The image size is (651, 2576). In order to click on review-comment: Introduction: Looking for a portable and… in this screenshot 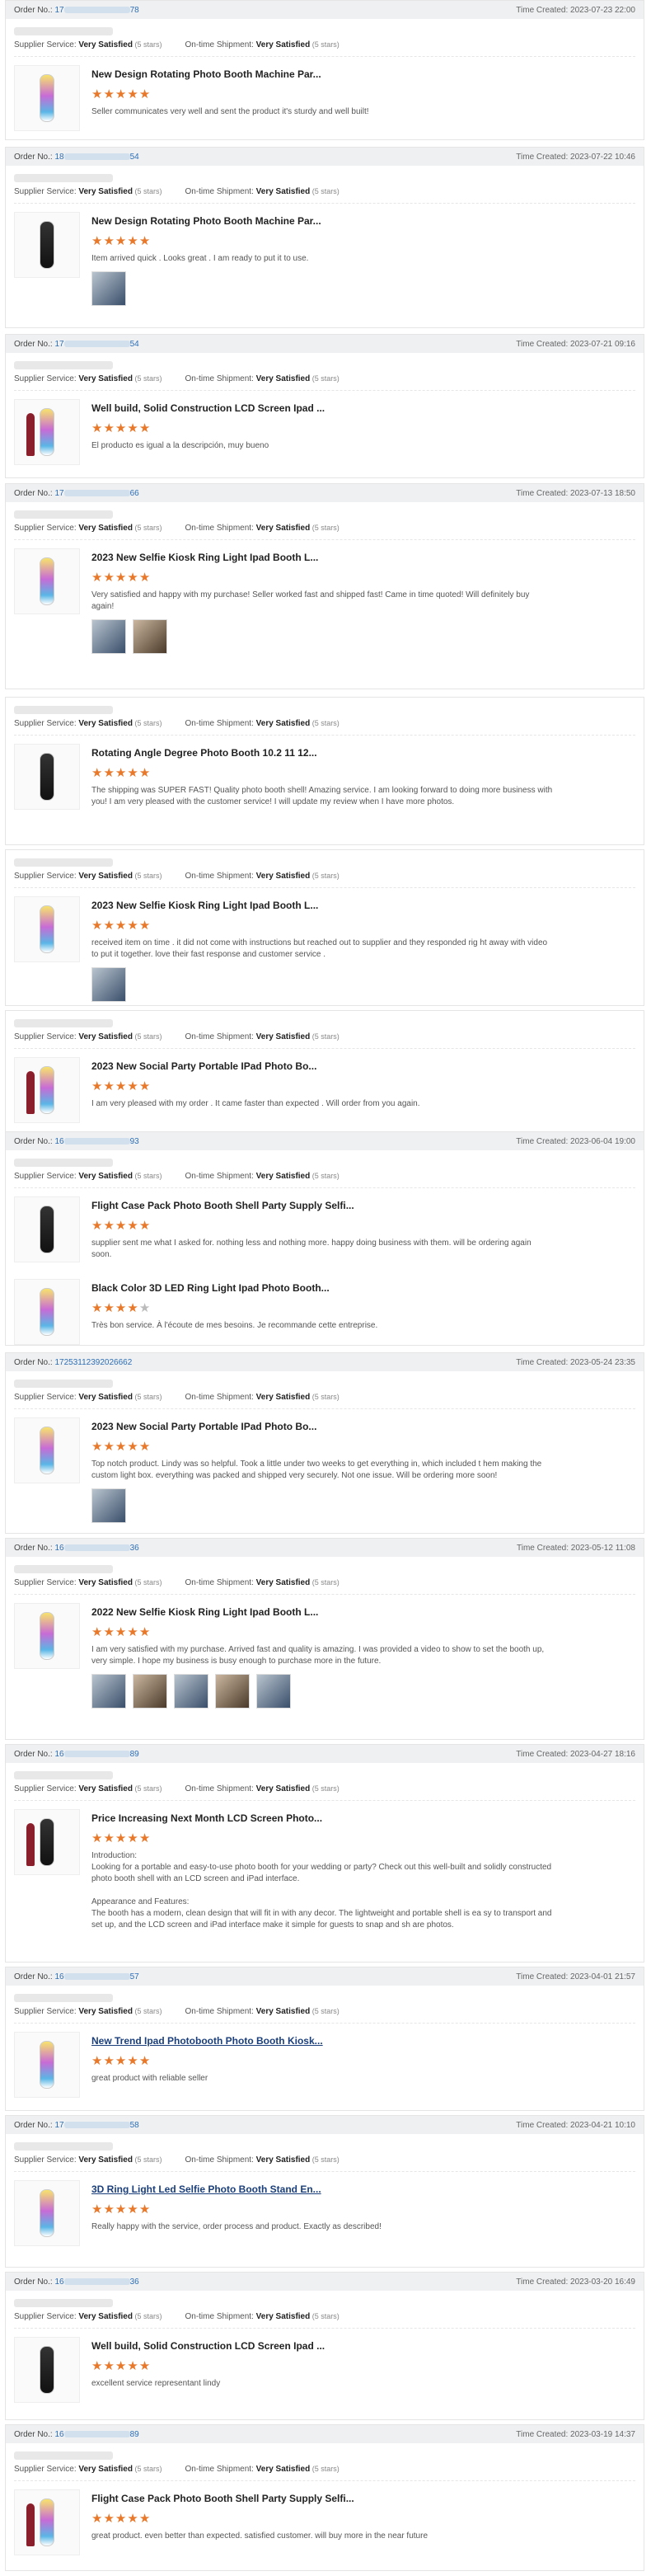, I will do `click(321, 1890)`.